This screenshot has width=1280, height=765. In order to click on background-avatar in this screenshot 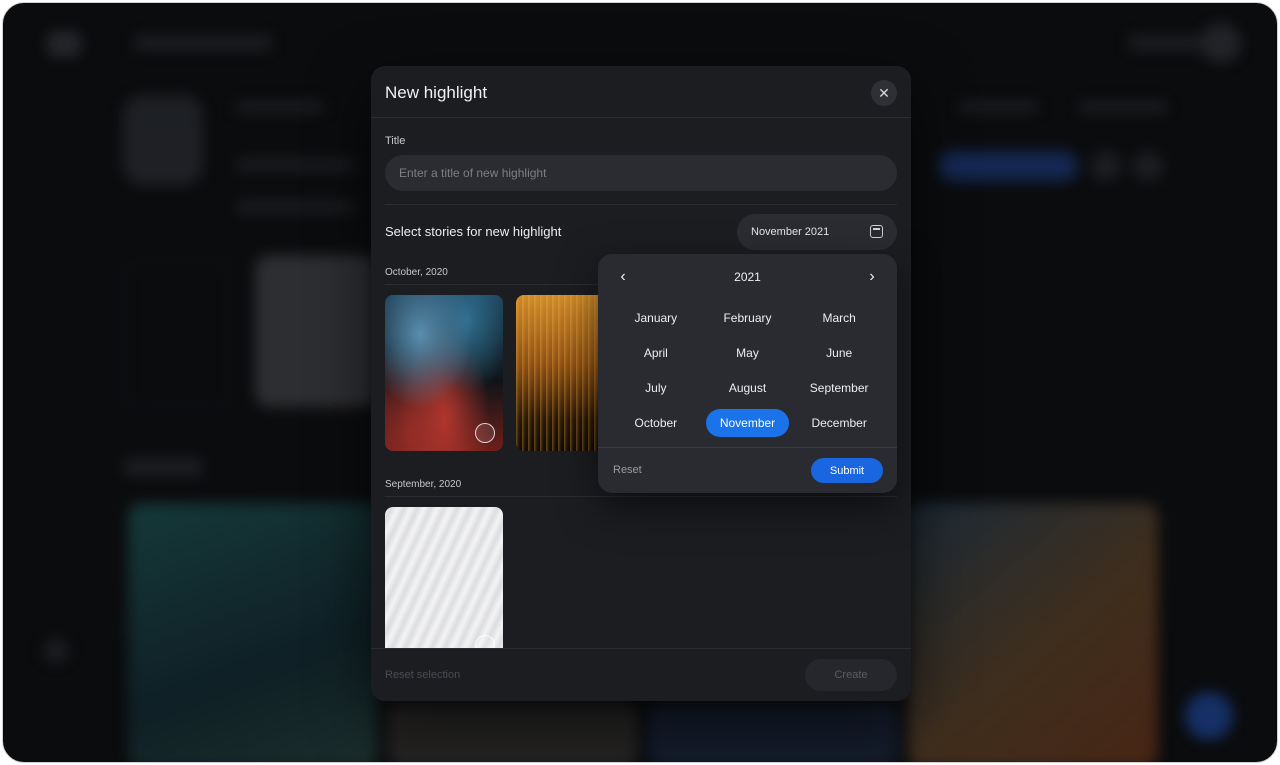, I will do `click(1221, 43)`.